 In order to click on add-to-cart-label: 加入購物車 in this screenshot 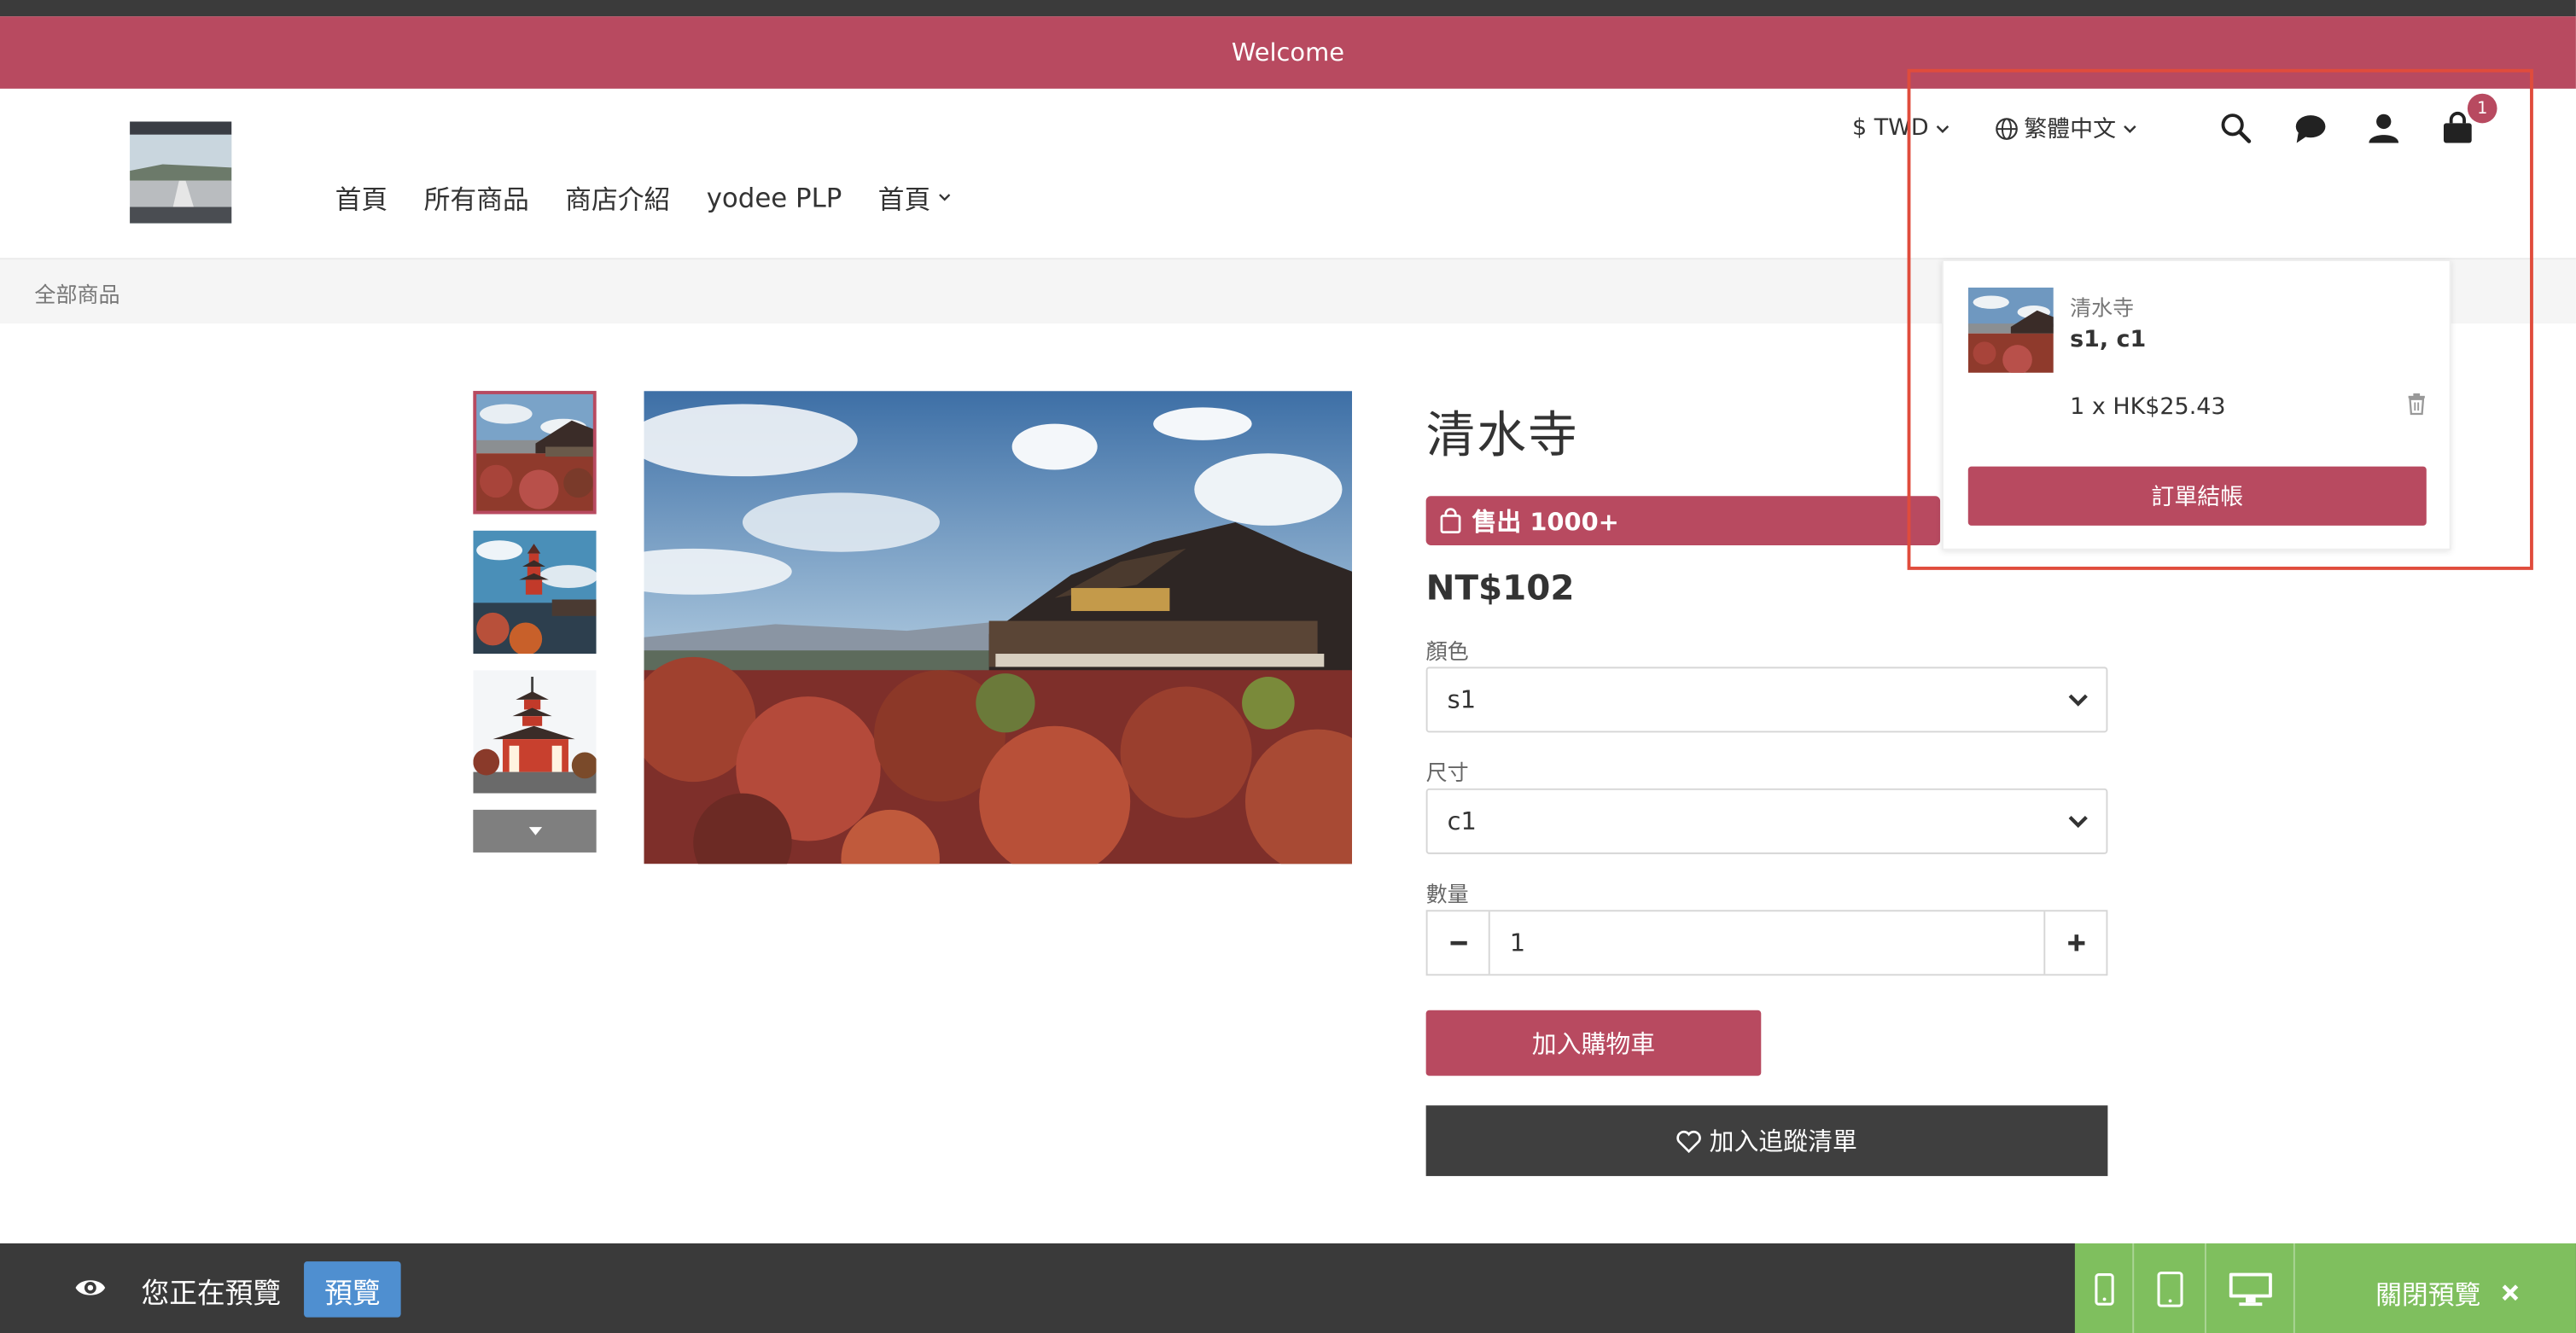, I will do `click(1593, 1043)`.